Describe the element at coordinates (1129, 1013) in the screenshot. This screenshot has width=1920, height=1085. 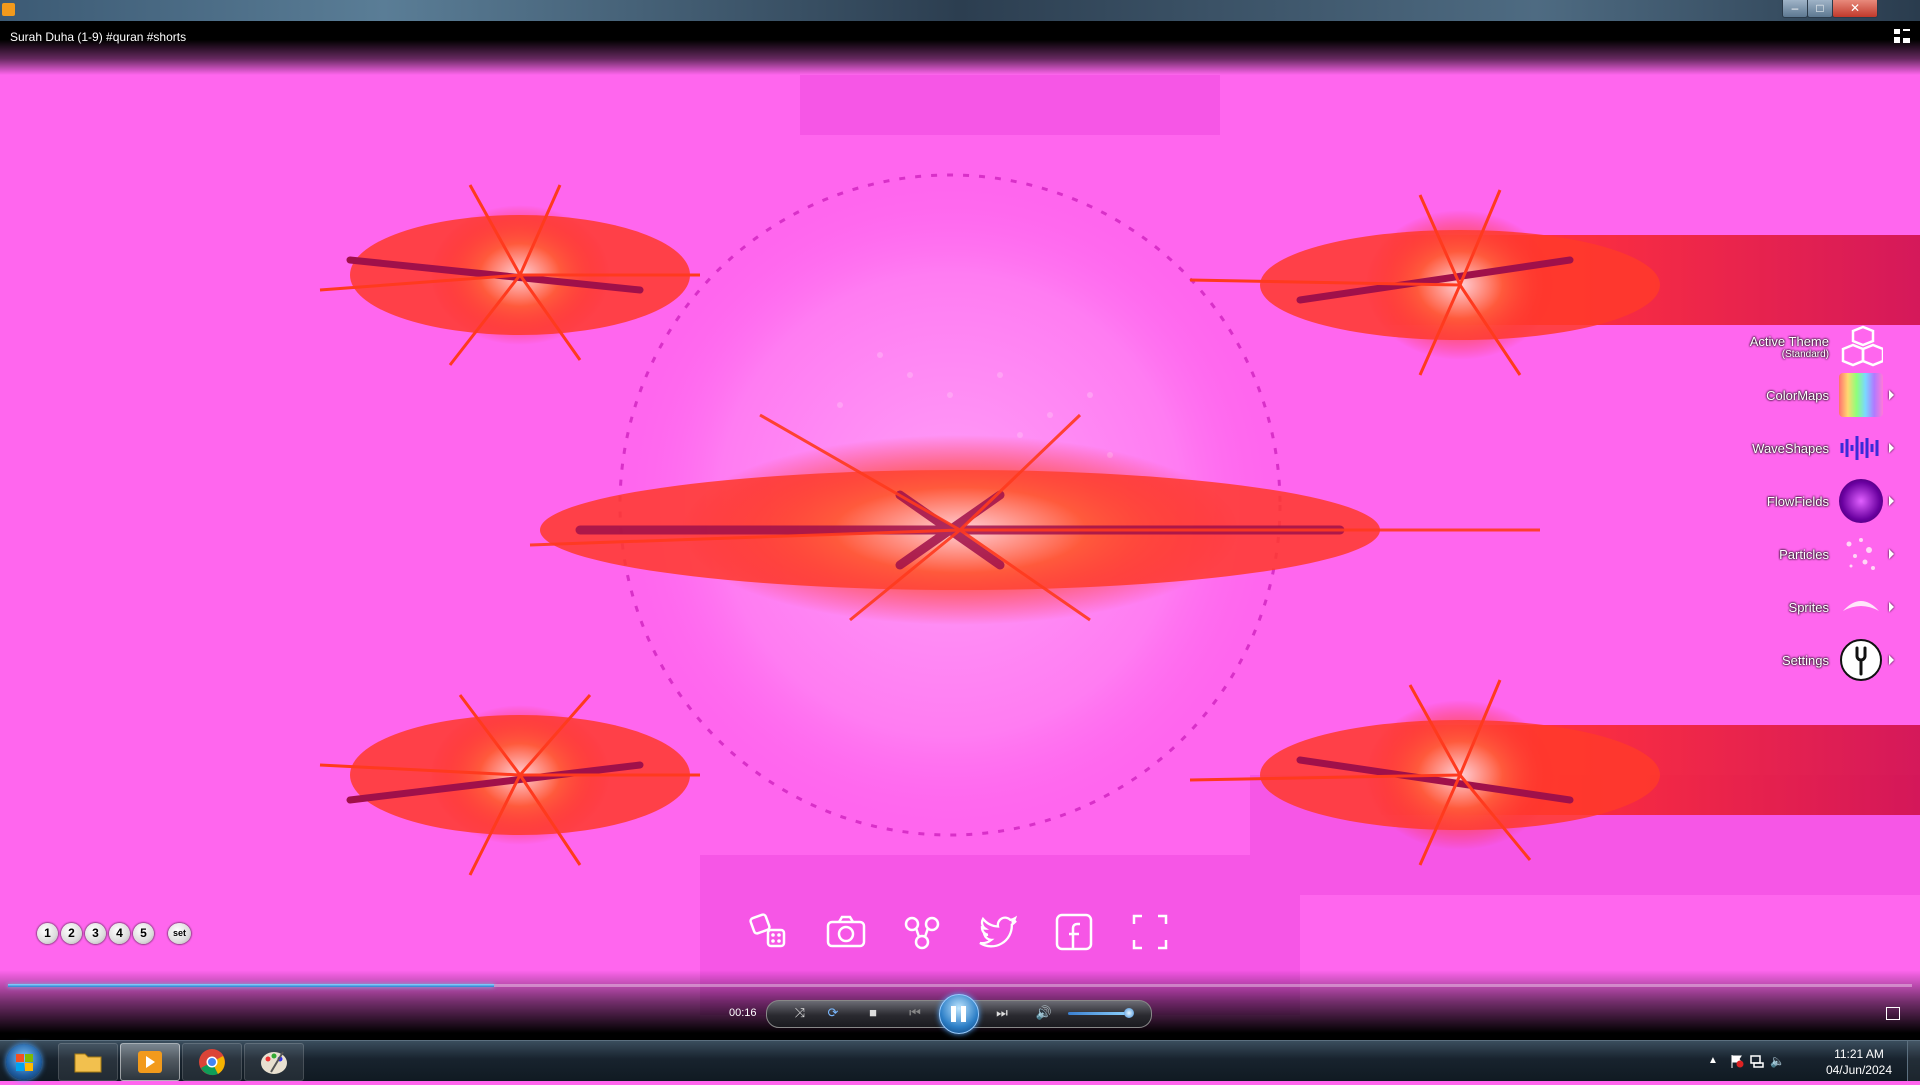
I see `volume-slider-knob` at that location.